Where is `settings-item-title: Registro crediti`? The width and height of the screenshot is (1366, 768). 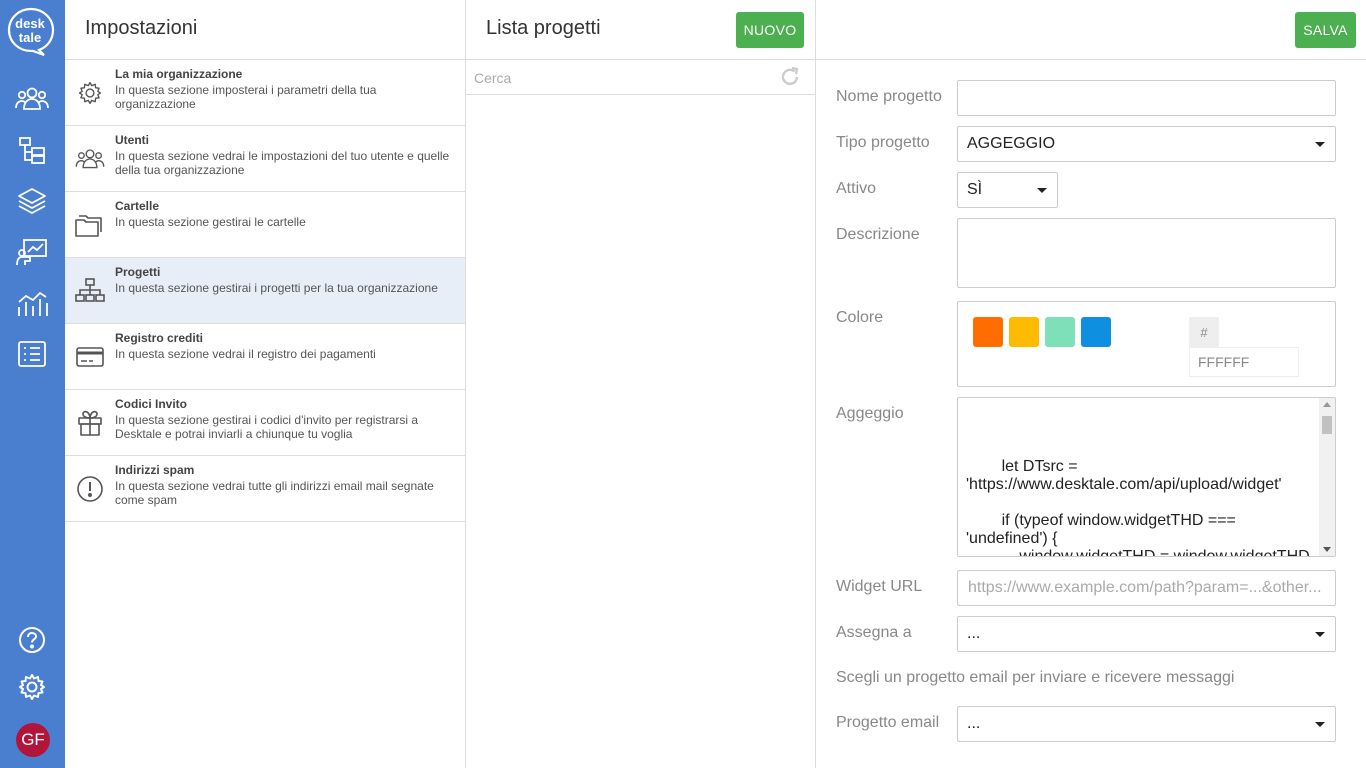 settings-item-title: Registro crediti is located at coordinates (159, 338).